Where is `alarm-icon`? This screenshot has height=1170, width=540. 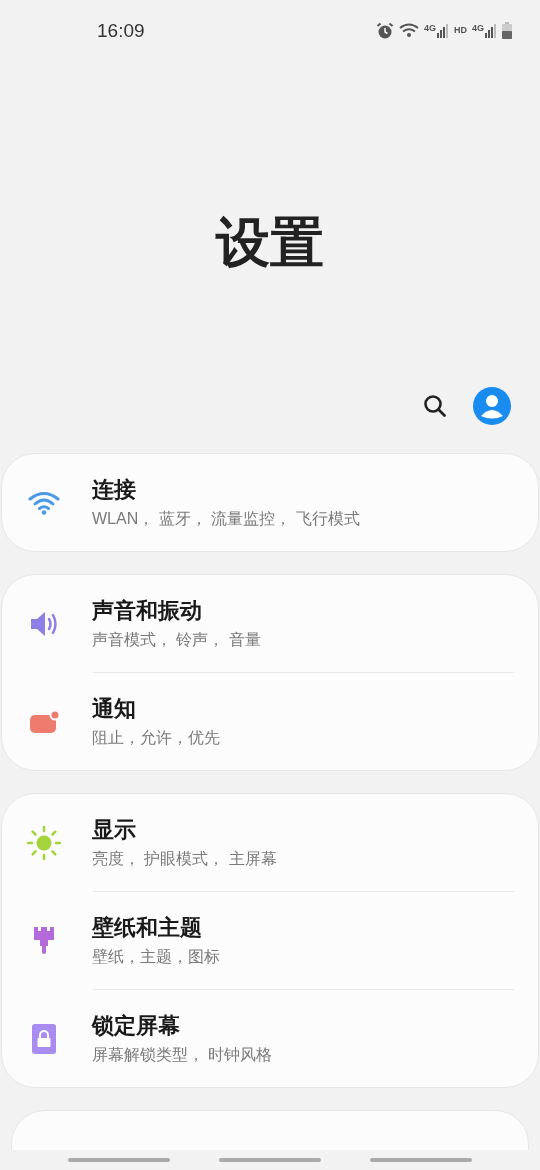 alarm-icon is located at coordinates (384, 30).